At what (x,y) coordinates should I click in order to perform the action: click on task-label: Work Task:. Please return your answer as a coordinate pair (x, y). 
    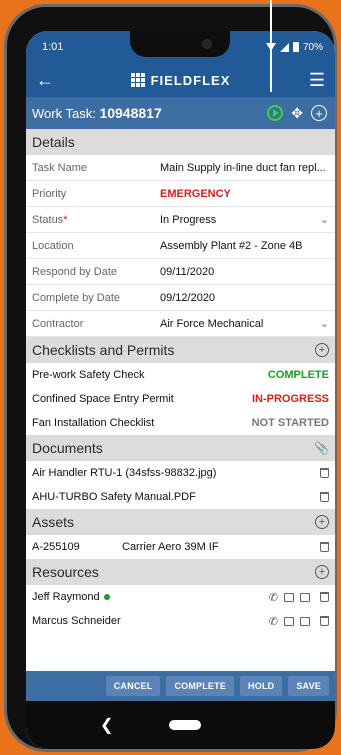
    Looking at the image, I should click on (64, 113).